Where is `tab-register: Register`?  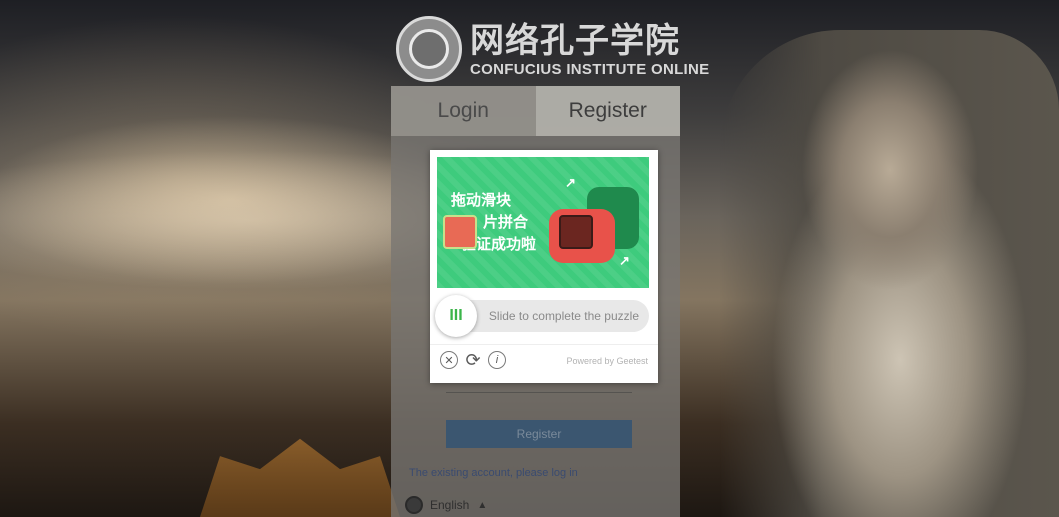 tab-register: Register is located at coordinates (607, 111).